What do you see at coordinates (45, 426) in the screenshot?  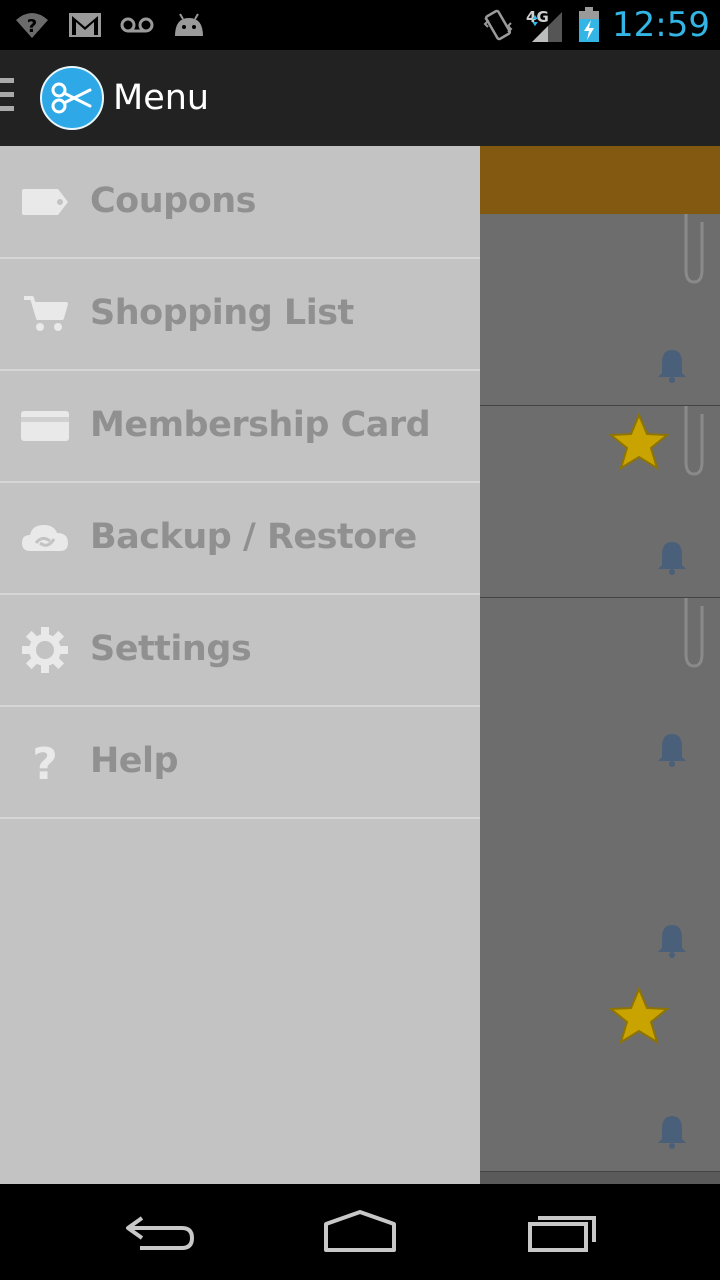 I see `card-icon` at bounding box center [45, 426].